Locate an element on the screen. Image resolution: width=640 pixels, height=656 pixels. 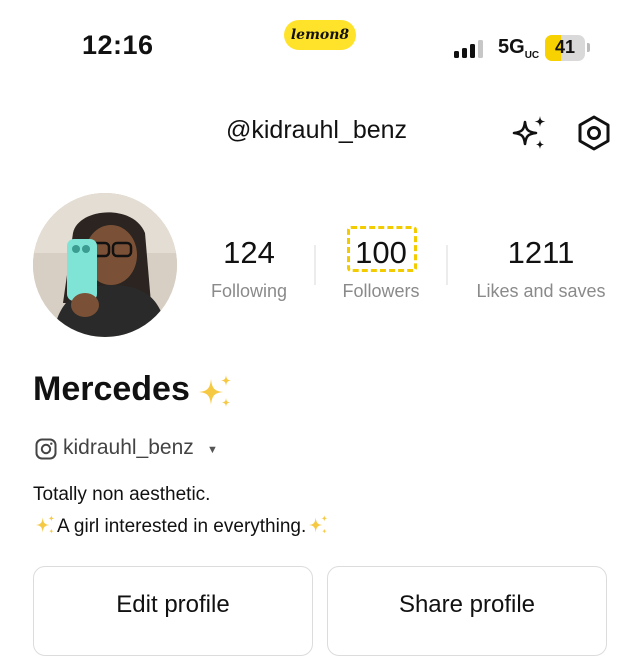
hexagon-settings-icon is located at coordinates (594, 133).